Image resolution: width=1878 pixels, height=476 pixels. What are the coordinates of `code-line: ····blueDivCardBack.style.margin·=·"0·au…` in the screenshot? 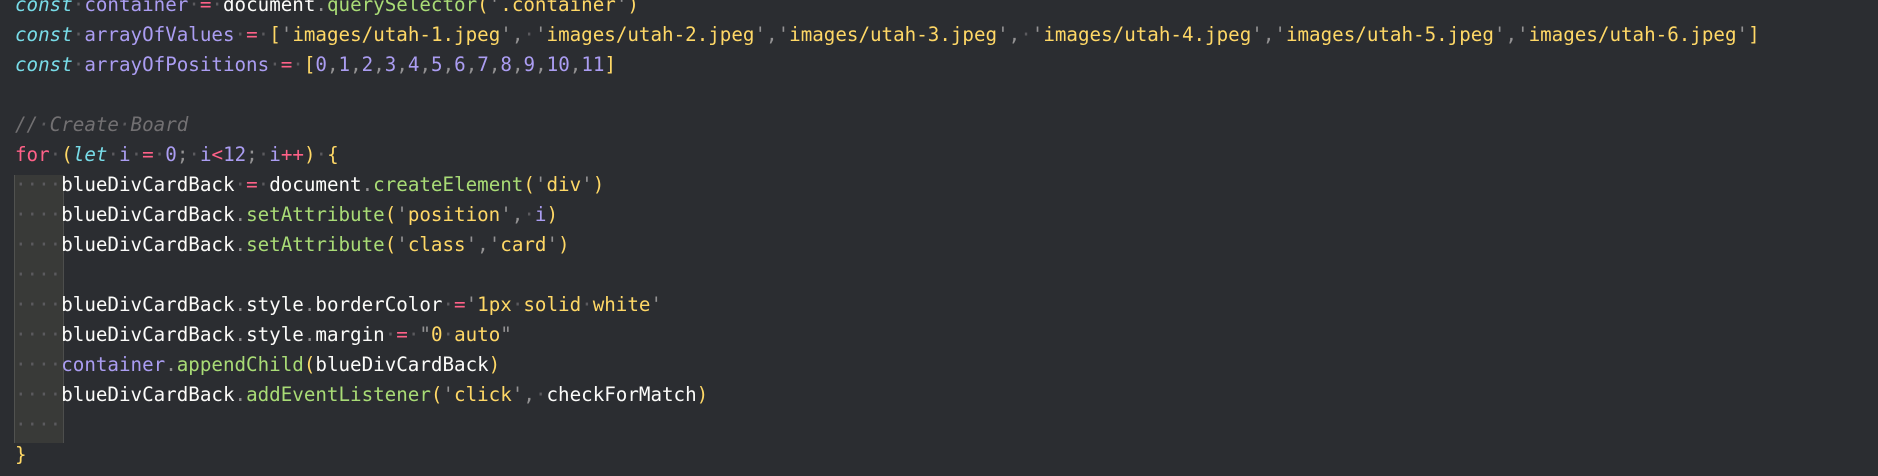 It's located at (887, 335).